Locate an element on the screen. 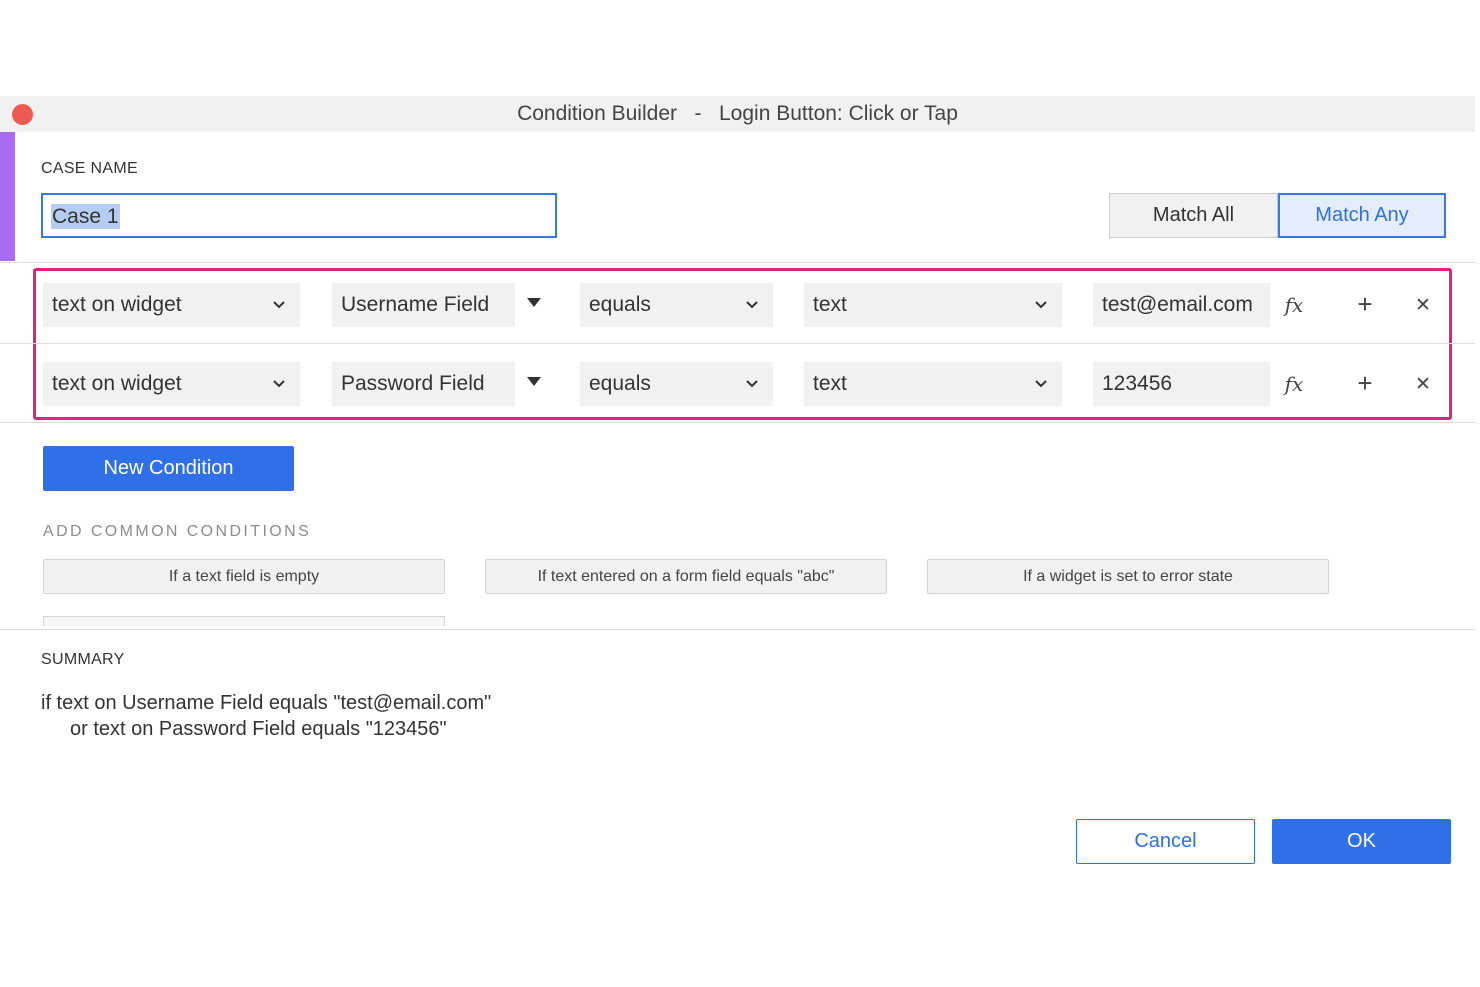  case-name-label: CASE NAME is located at coordinates (89, 168).